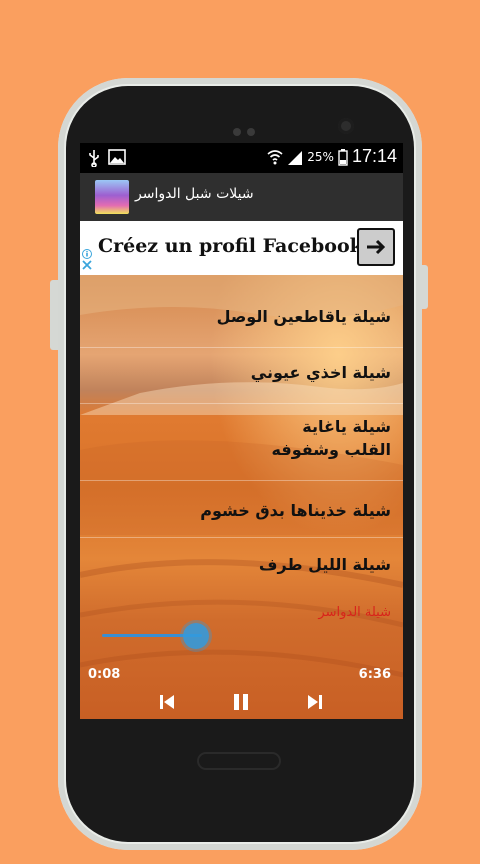 The image size is (480, 864). I want to click on power-button, so click(424, 287).